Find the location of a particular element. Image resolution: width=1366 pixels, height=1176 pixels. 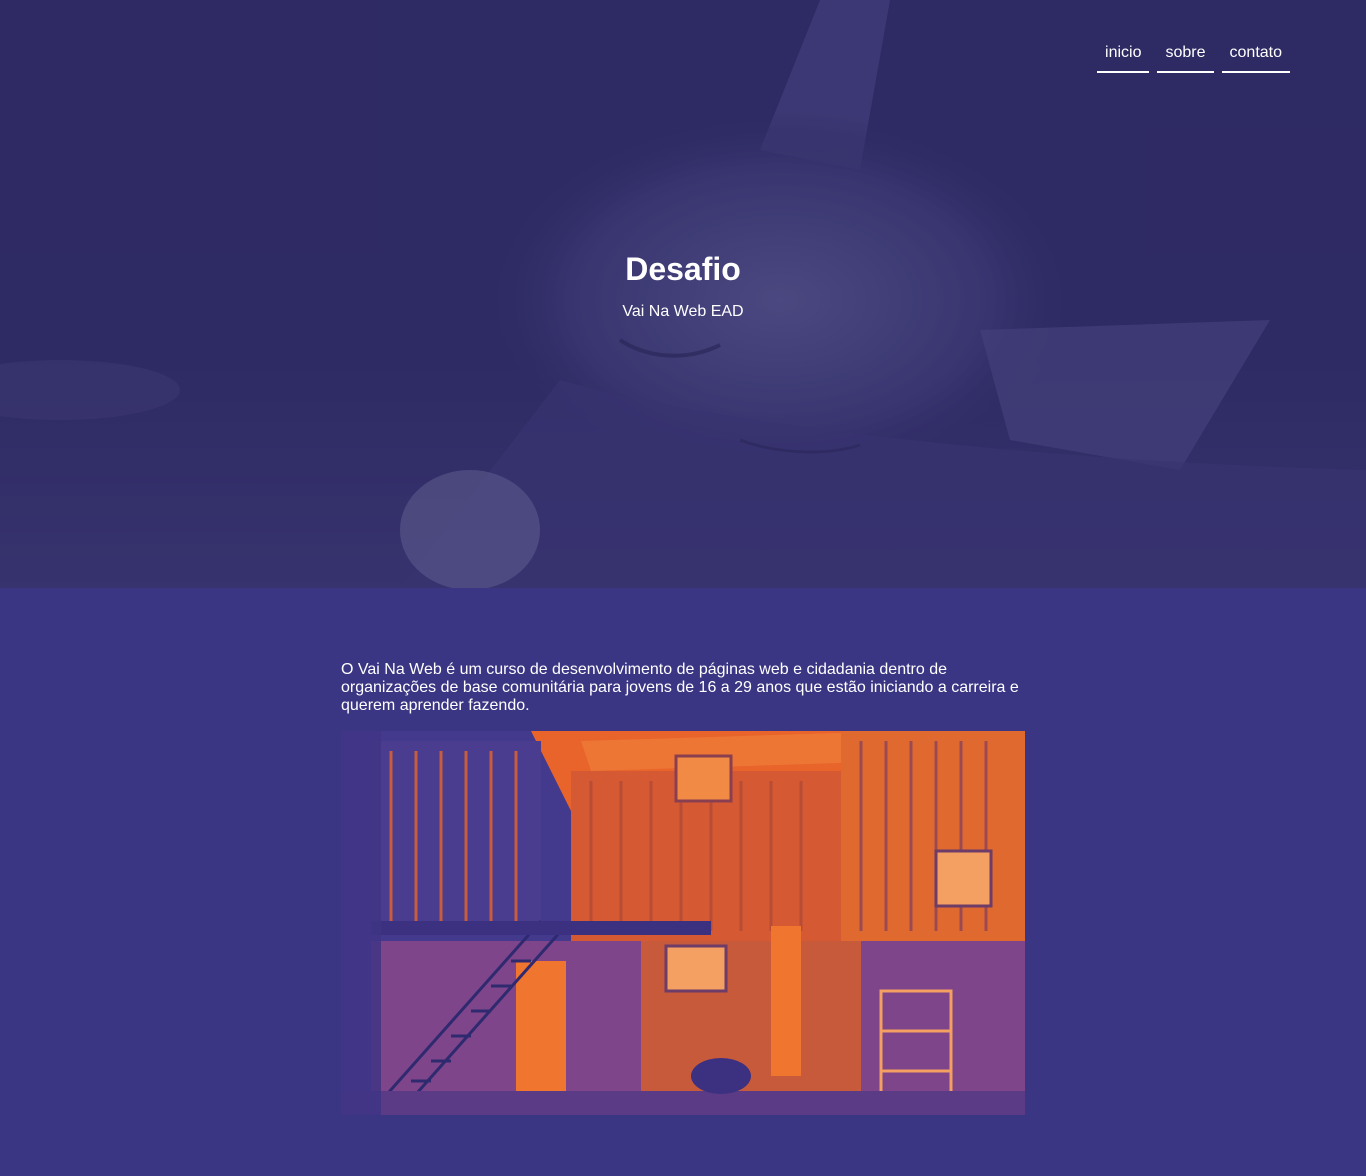

nav-link-contato: contato is located at coordinates (1255, 53).